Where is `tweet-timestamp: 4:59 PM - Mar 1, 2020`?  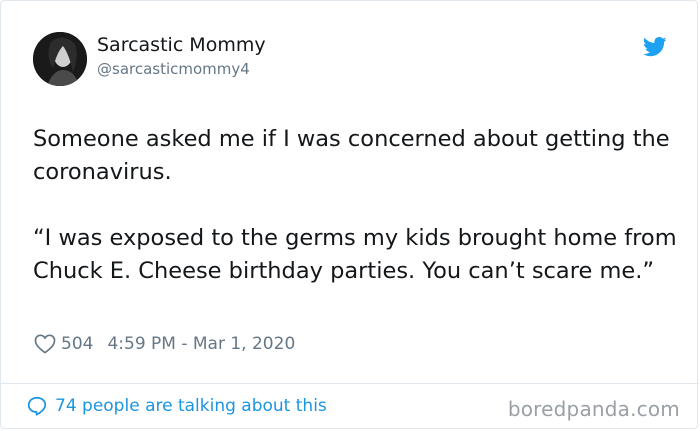
tweet-timestamp: 4:59 PM - Mar 1, 2020 is located at coordinates (201, 344).